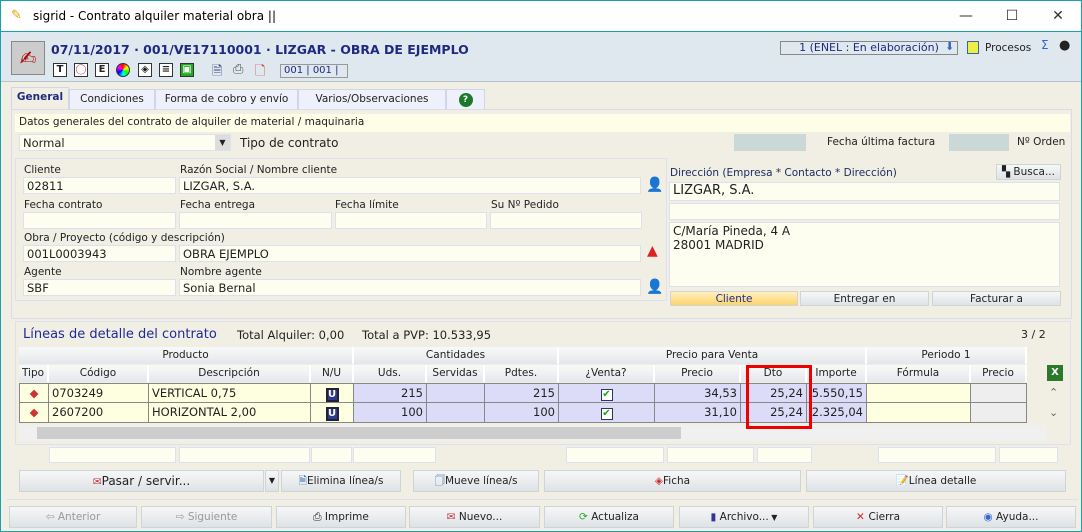 Image resolution: width=1082 pixels, height=532 pixels. I want to click on linea-detalle-button: 📝 Línea detalle, so click(936, 481).